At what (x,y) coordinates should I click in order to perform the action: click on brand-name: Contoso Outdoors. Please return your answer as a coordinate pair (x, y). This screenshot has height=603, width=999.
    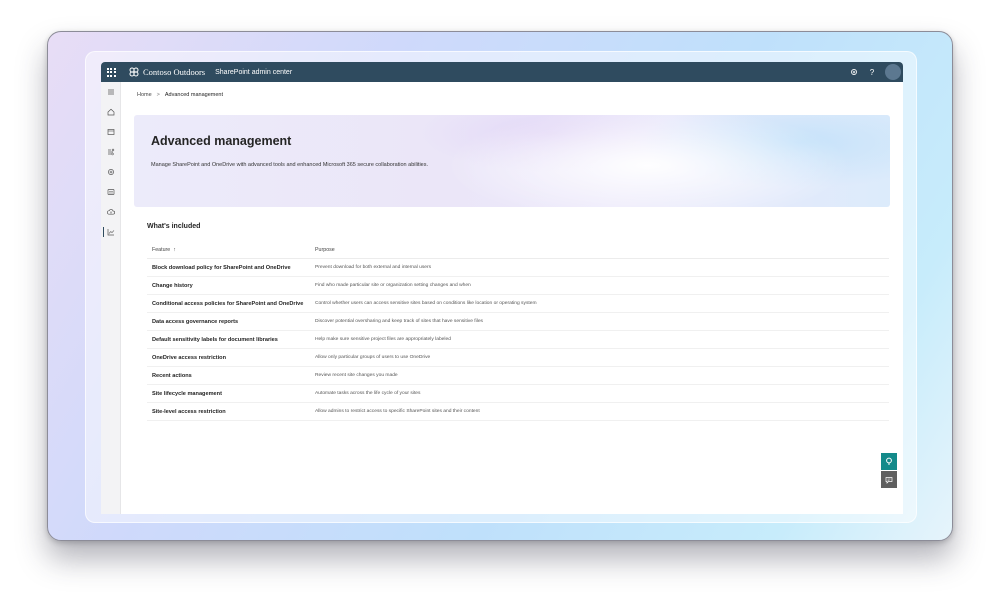
    Looking at the image, I should click on (174, 72).